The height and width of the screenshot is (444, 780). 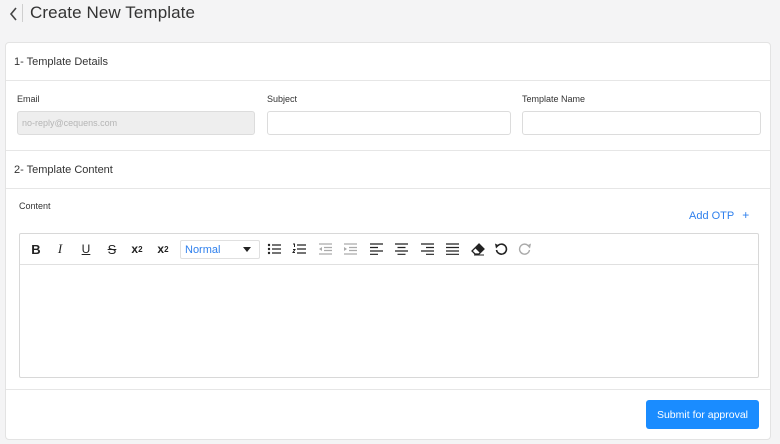 I want to click on template-name-field, so click(x=641, y=123).